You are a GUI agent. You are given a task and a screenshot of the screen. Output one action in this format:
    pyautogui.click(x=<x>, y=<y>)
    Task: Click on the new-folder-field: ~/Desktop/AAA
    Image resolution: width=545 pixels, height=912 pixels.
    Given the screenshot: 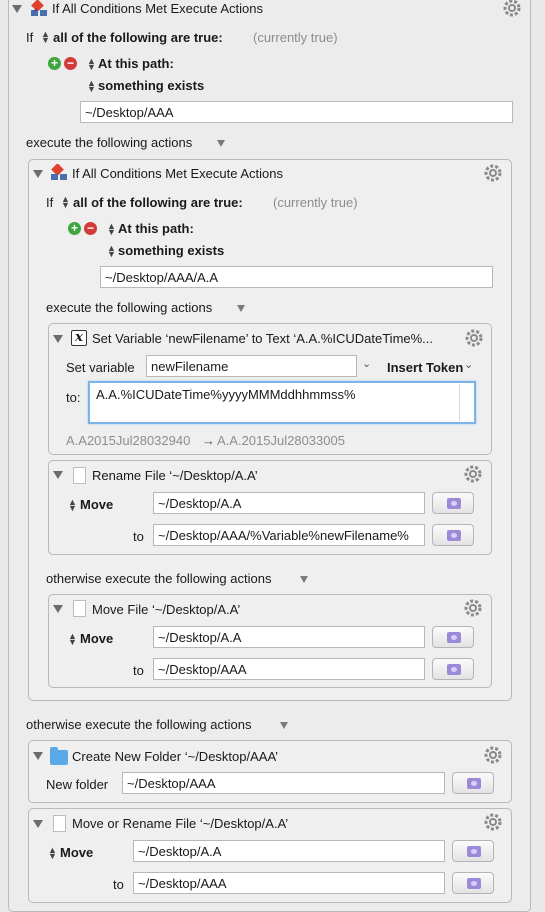 What is the action you would take?
    pyautogui.click(x=283, y=783)
    